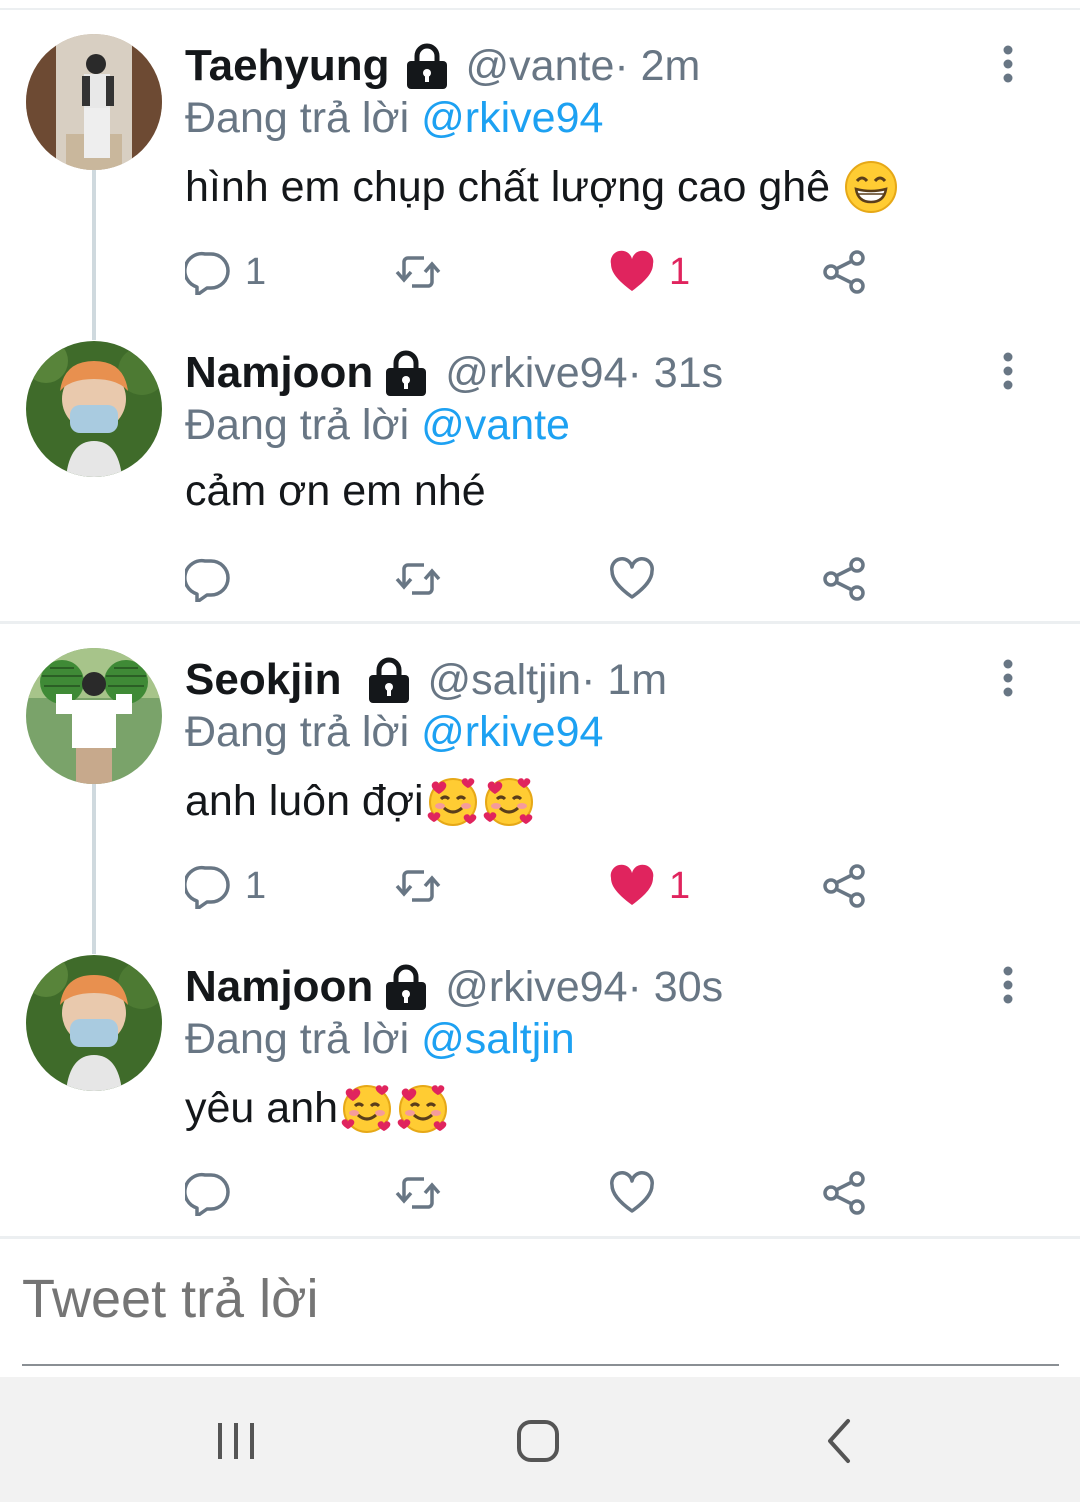 This screenshot has width=1080, height=1502. Describe the element at coordinates (657, 65) in the screenshot. I see `timestamp: · 2m` at that location.